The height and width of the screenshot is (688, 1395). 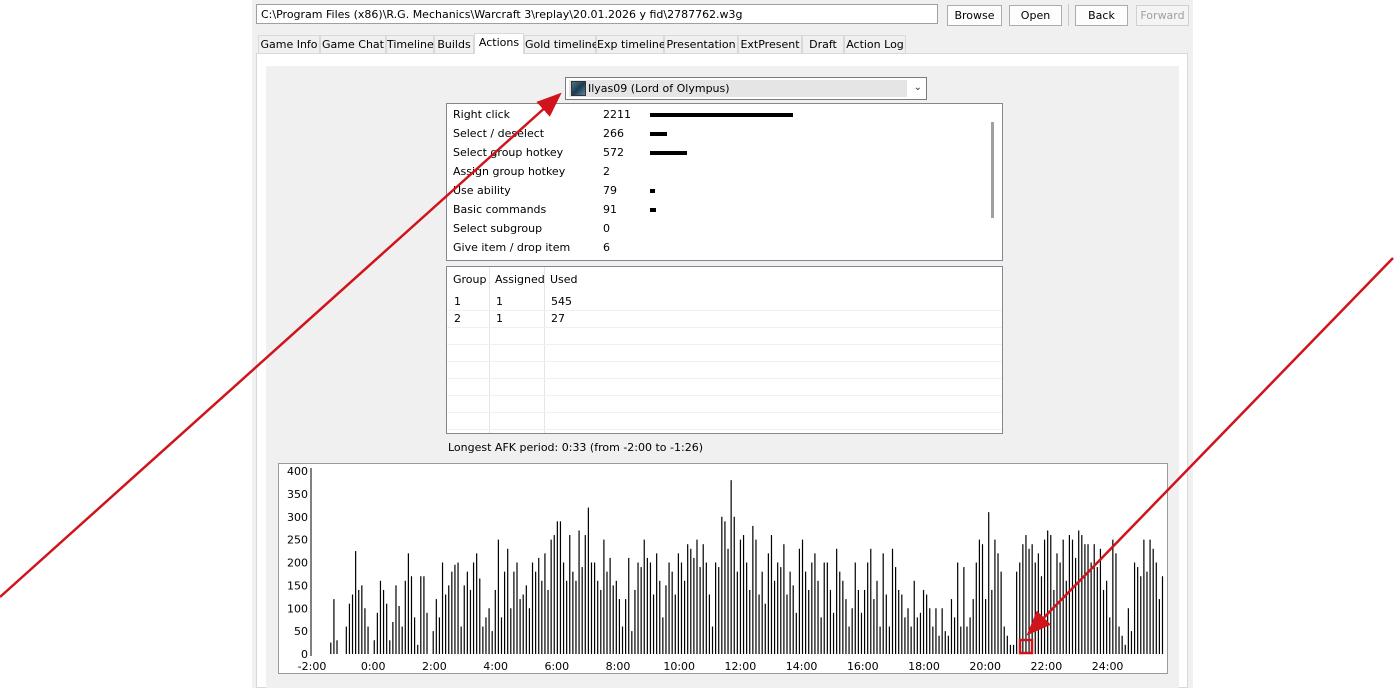 I want to click on tab-exp-timeline: Exp timeline, so click(x=631, y=44).